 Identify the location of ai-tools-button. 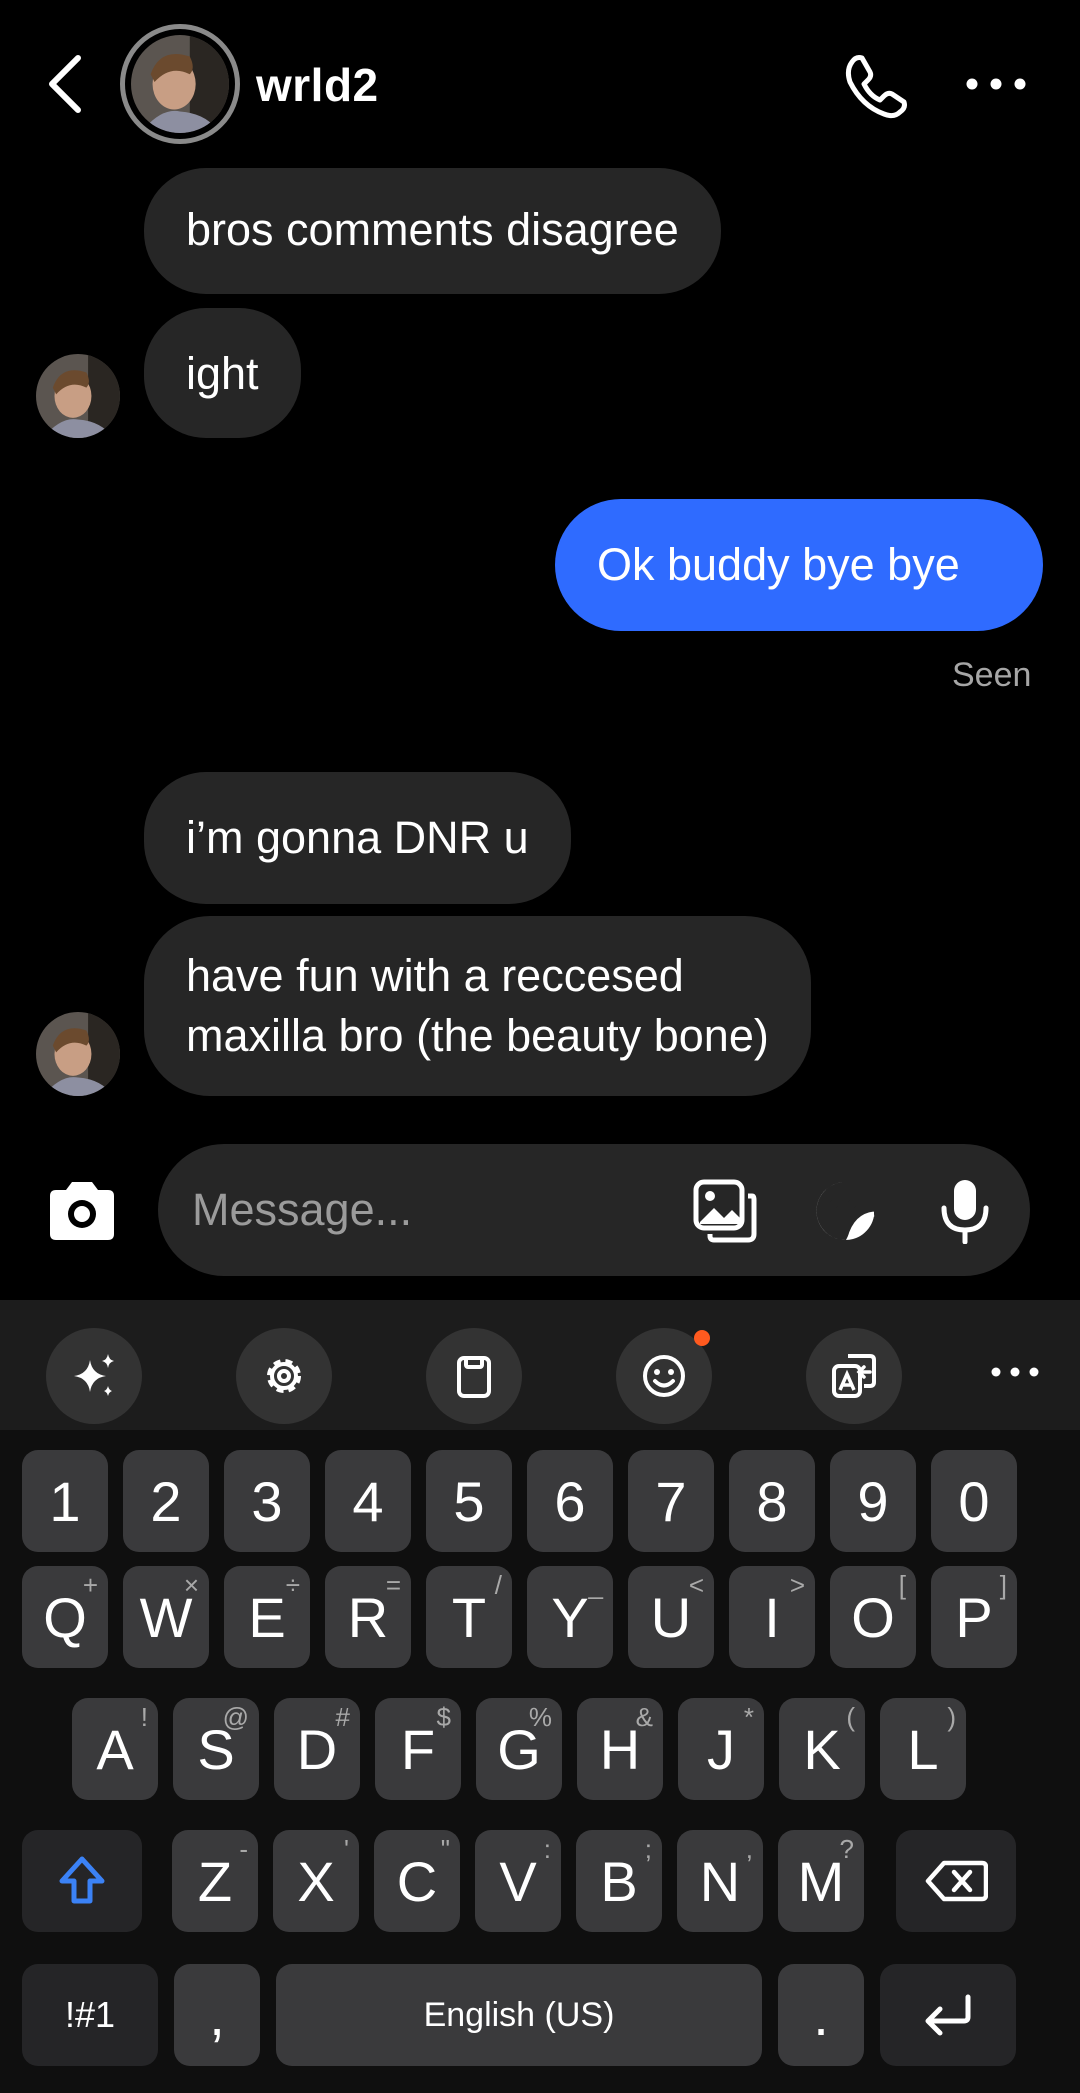
(94, 1376).